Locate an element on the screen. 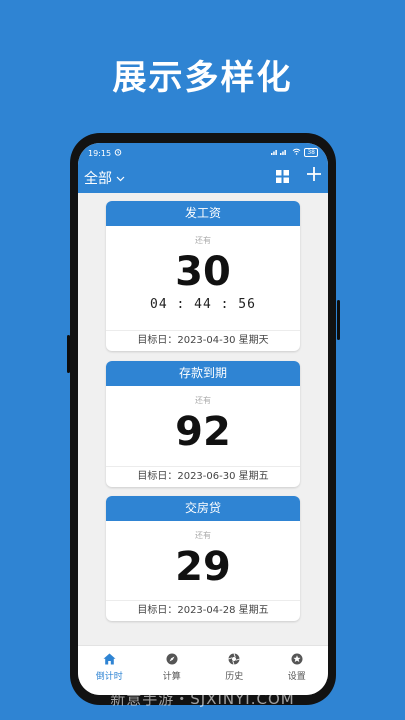 This screenshot has width=405, height=720. grid-view-icon is located at coordinates (282, 177).